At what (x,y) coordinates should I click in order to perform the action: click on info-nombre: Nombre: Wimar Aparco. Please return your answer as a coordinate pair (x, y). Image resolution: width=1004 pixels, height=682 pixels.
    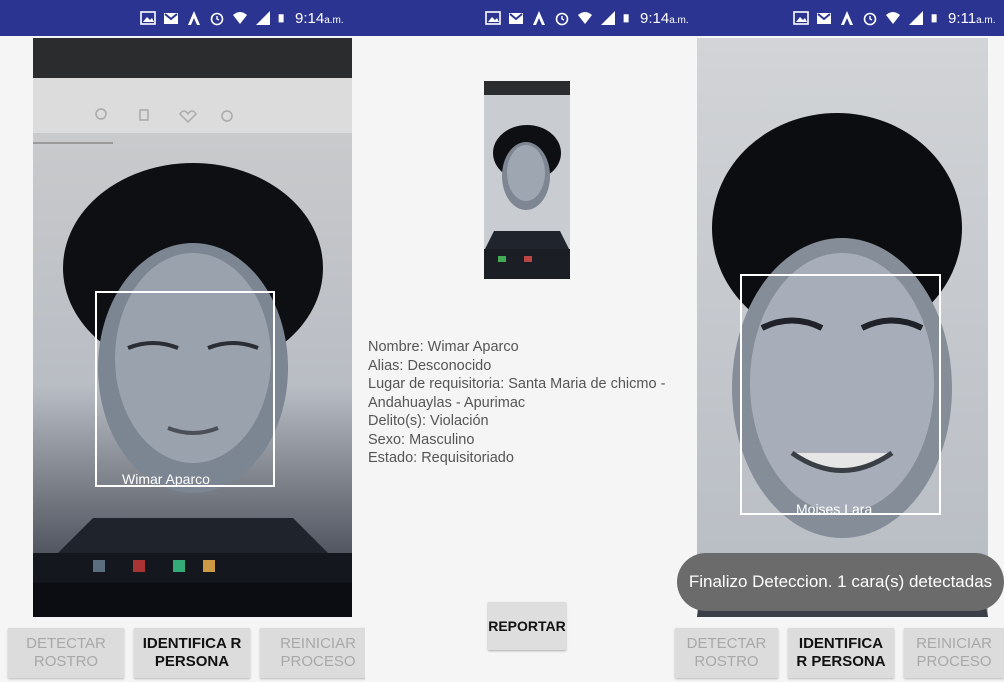
    Looking at the image, I should click on (443, 347).